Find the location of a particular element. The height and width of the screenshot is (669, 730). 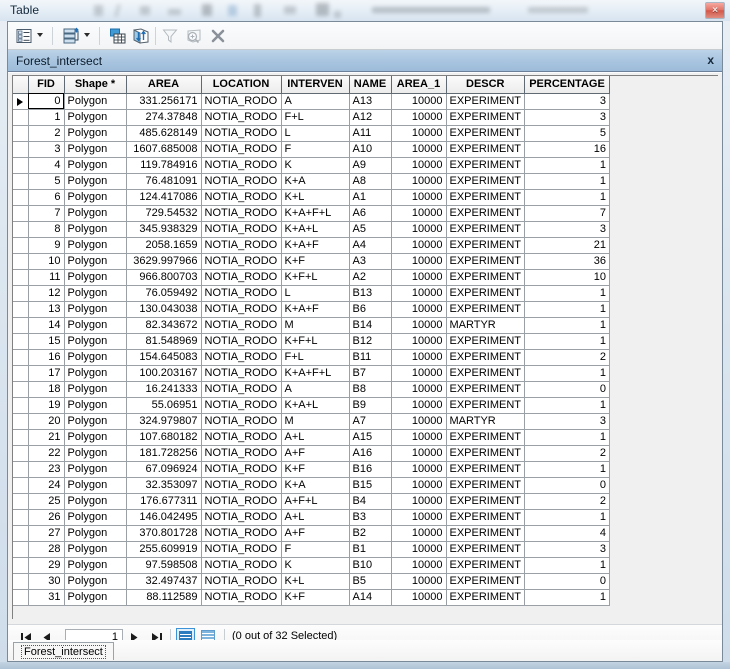

cell-name: A10 is located at coordinates (370, 149).